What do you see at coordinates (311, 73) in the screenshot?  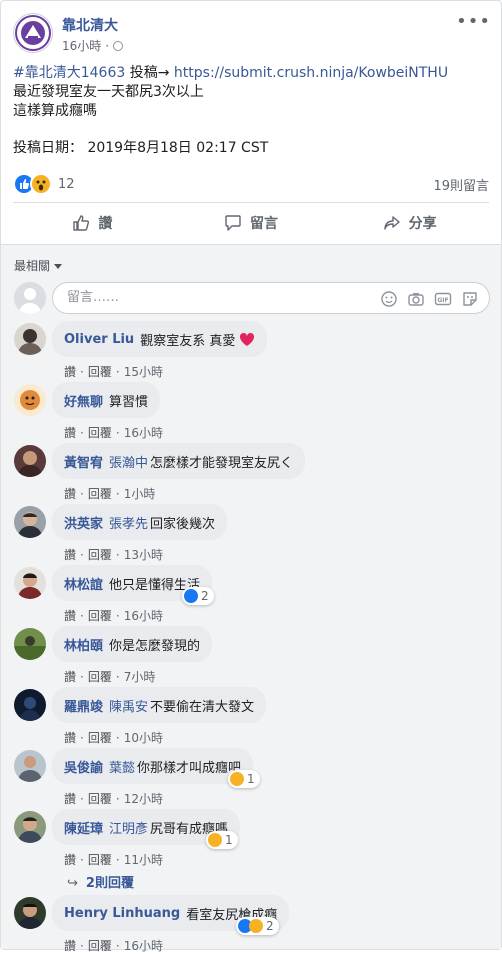 I see `submit-url-link: https://submit.crush.ninja/KowbeiNTHU` at bounding box center [311, 73].